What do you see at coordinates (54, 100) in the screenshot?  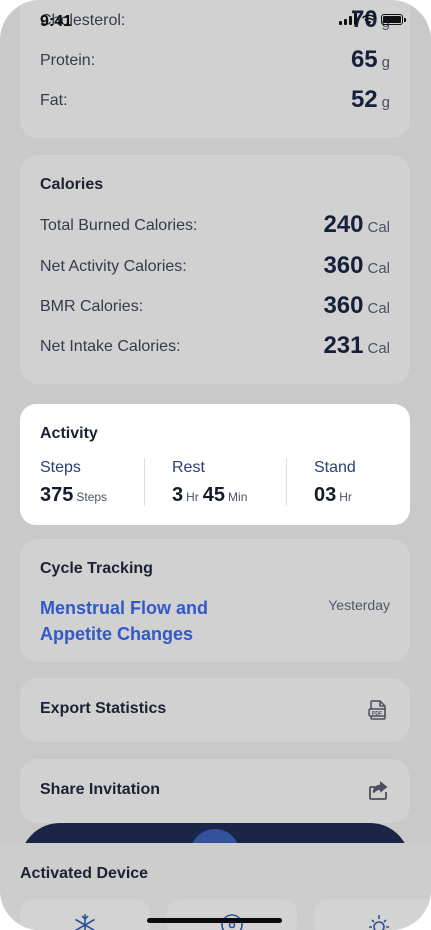 I see `nutrition-label: Fat:` at bounding box center [54, 100].